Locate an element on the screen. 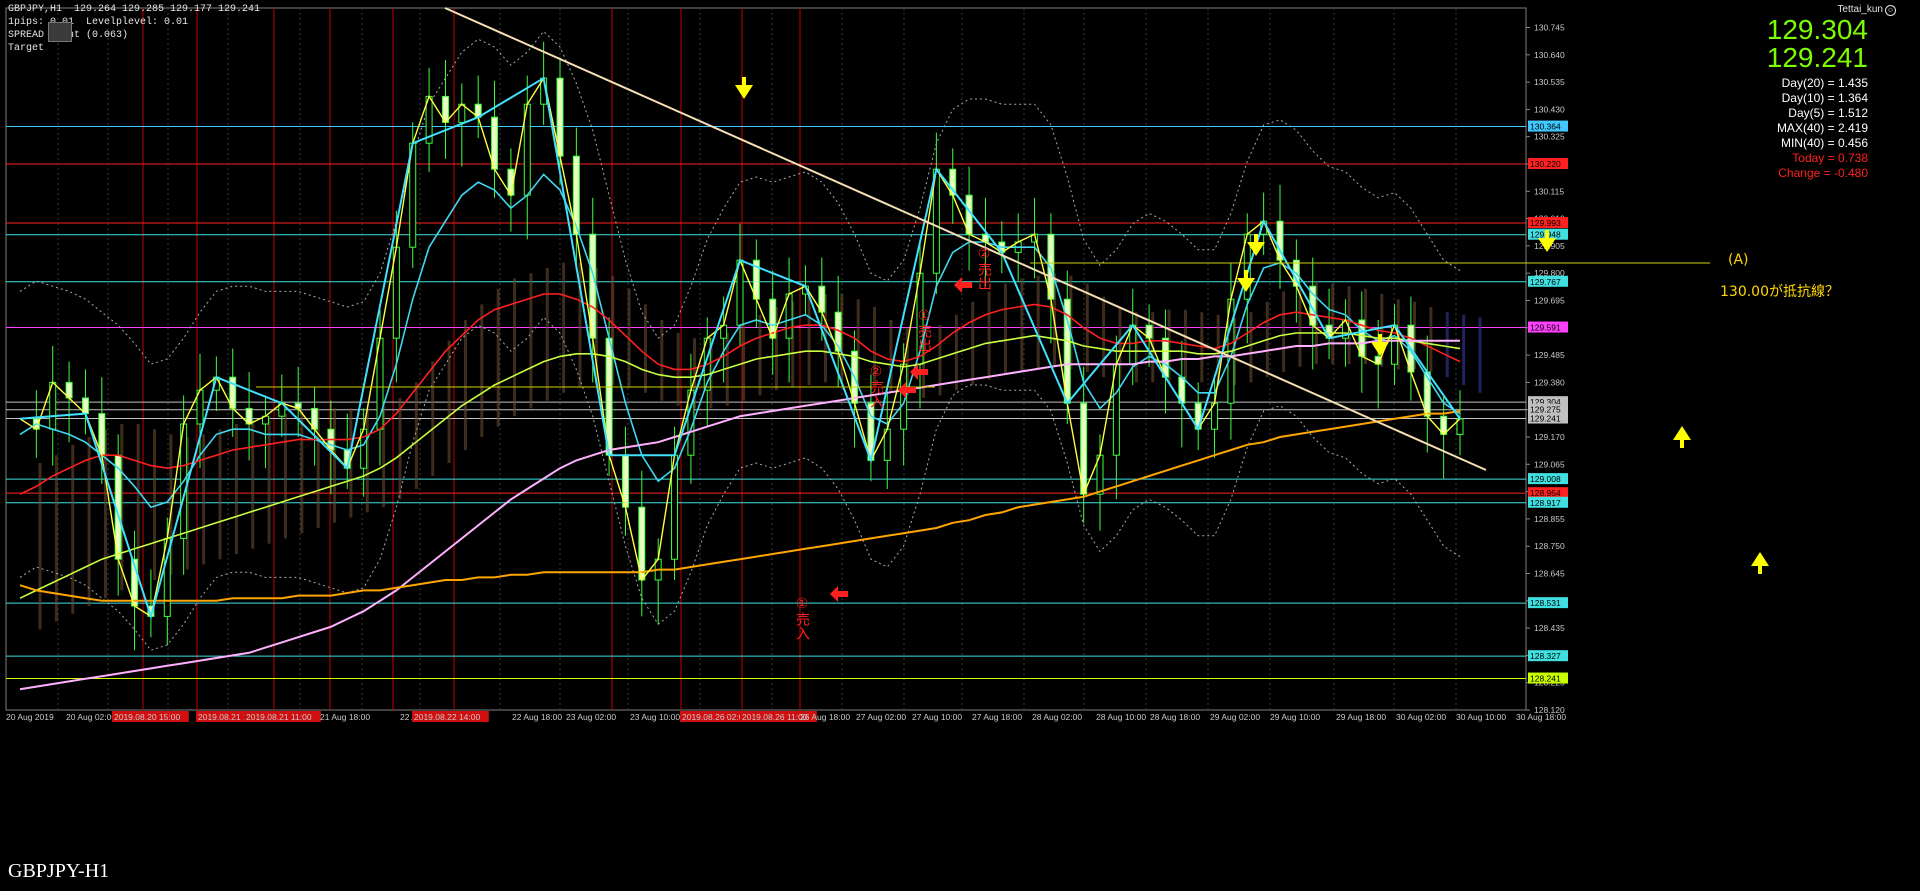  signal-label-sell-exit-2: ②売出 is located at coordinates (984, 268).